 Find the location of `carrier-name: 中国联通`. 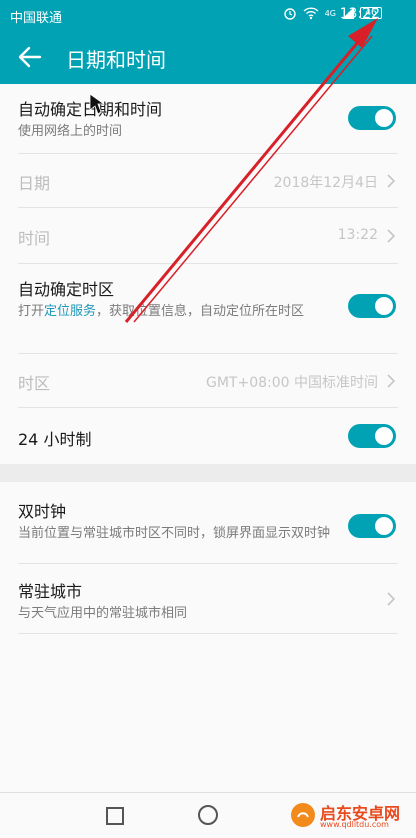

carrier-name: 中国联通 is located at coordinates (36, 18).